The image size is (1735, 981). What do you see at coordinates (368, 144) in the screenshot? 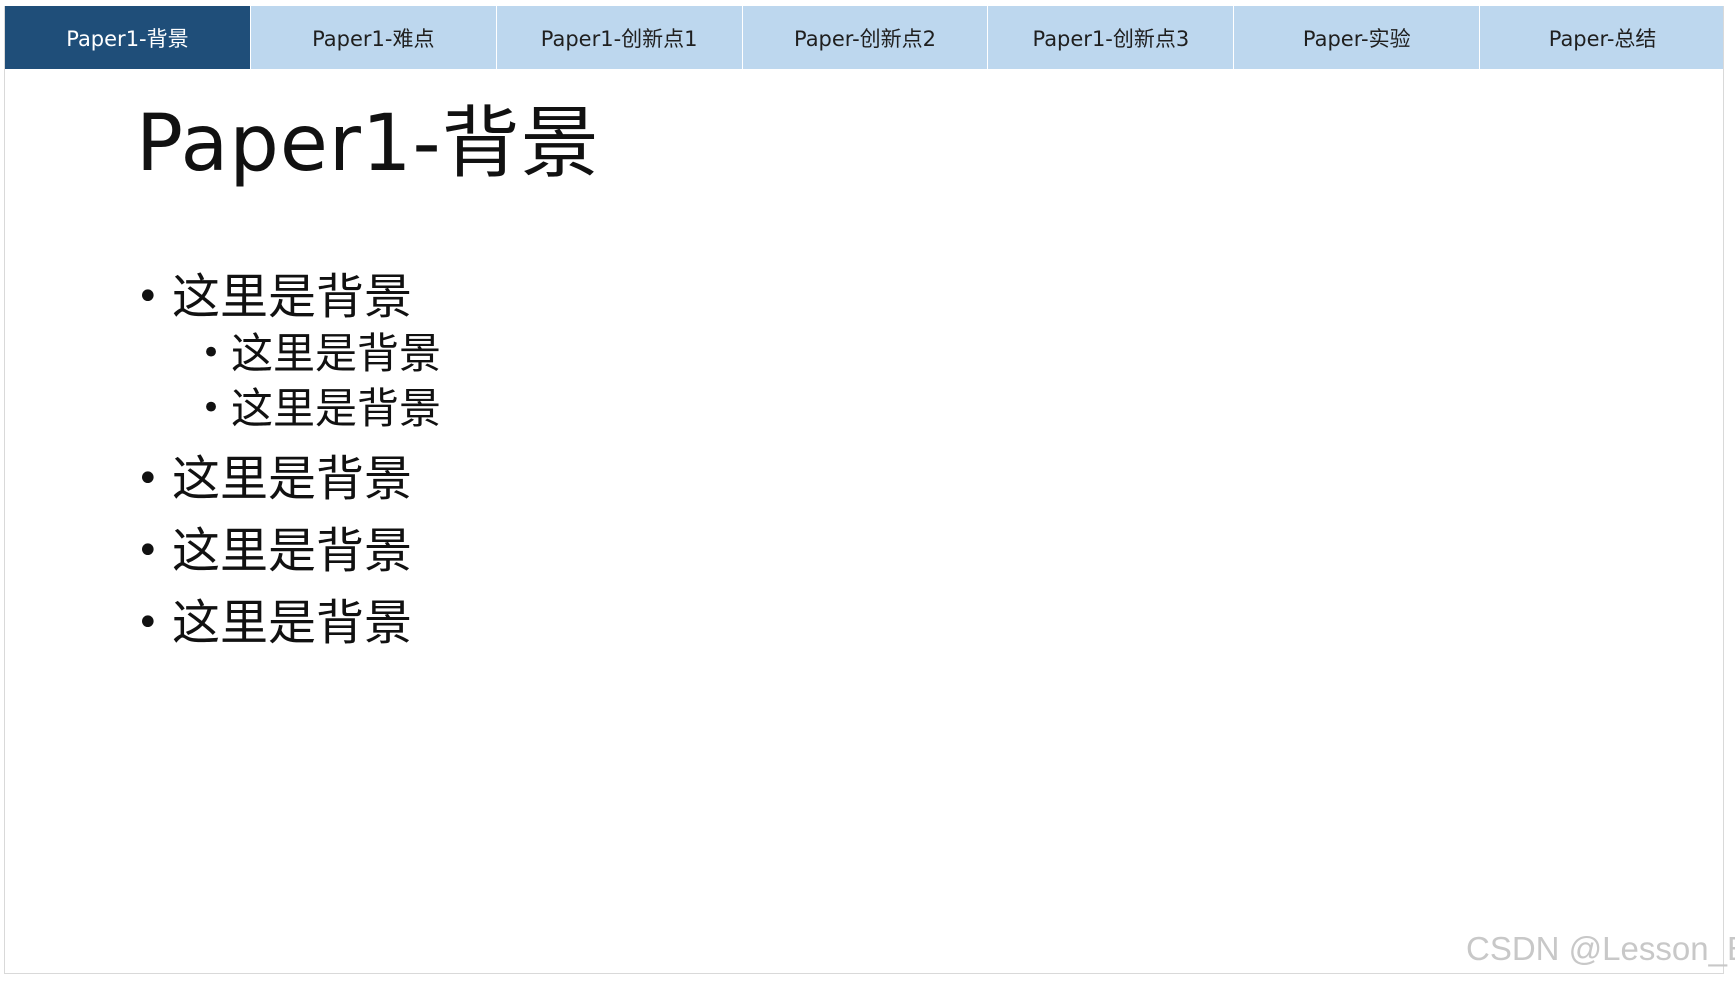
I see `slide-title: Paper1-背景` at bounding box center [368, 144].